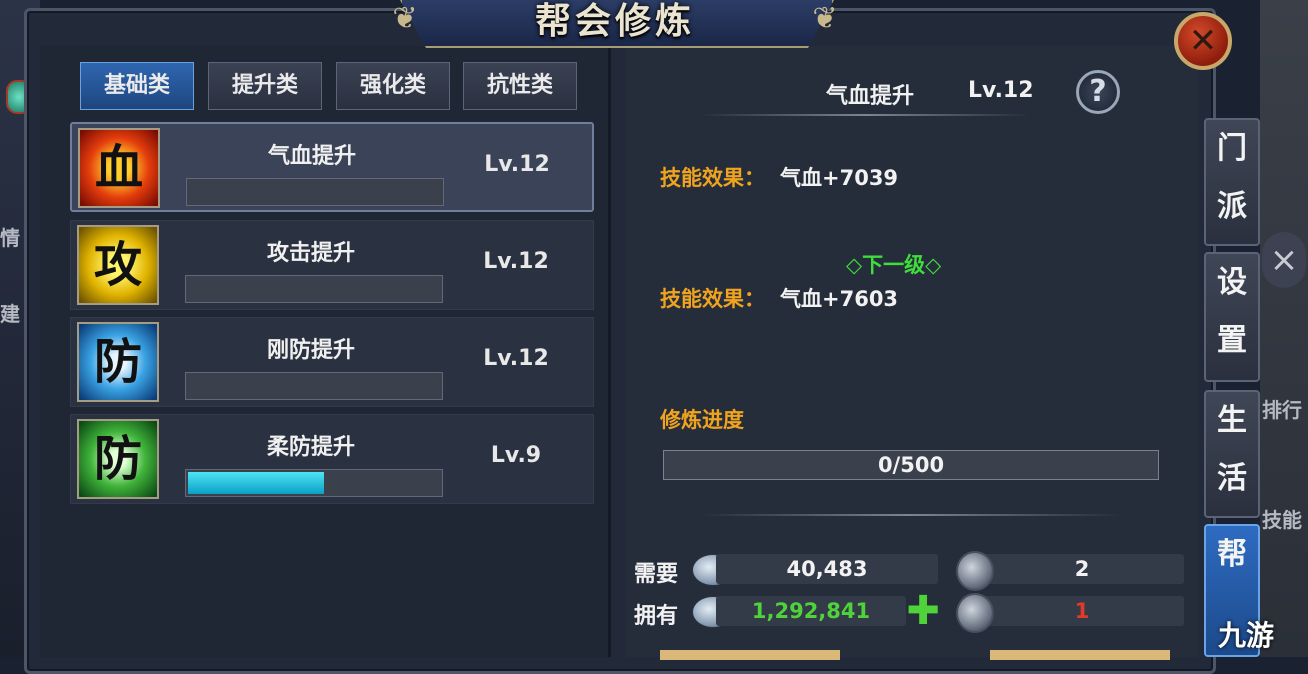  I want to click on side-tab-label: 活, so click(1232, 478).